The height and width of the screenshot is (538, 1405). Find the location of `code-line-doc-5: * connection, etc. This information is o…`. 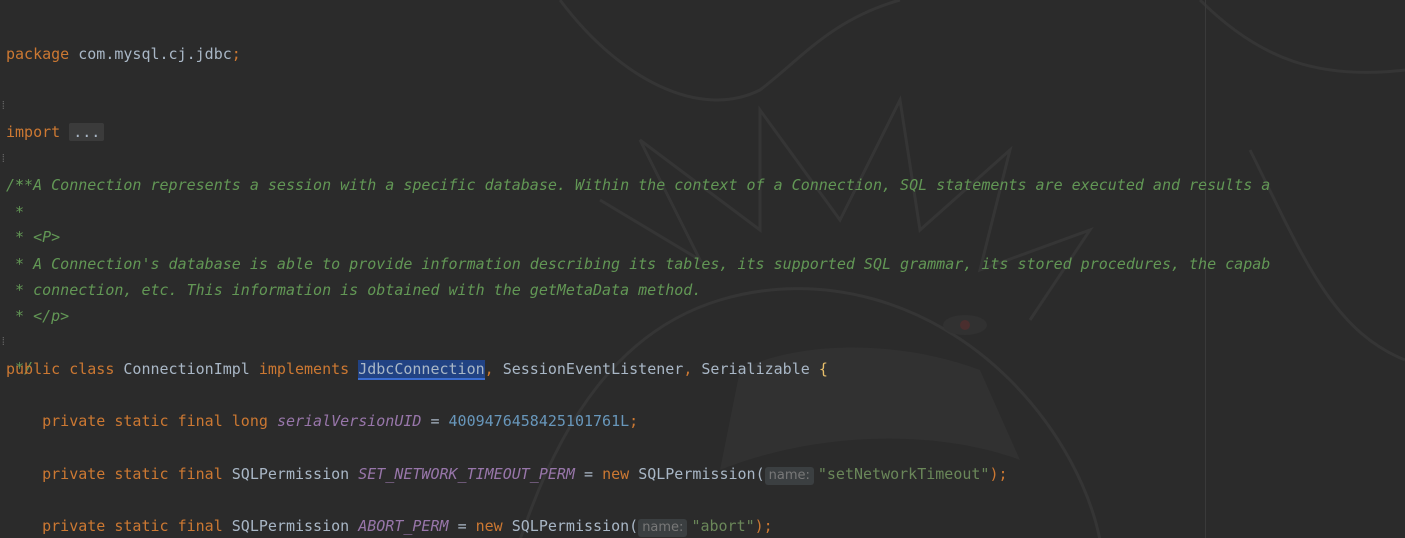

code-line-doc-5: * connection, etc. This information is o… is located at coordinates (350, 275).